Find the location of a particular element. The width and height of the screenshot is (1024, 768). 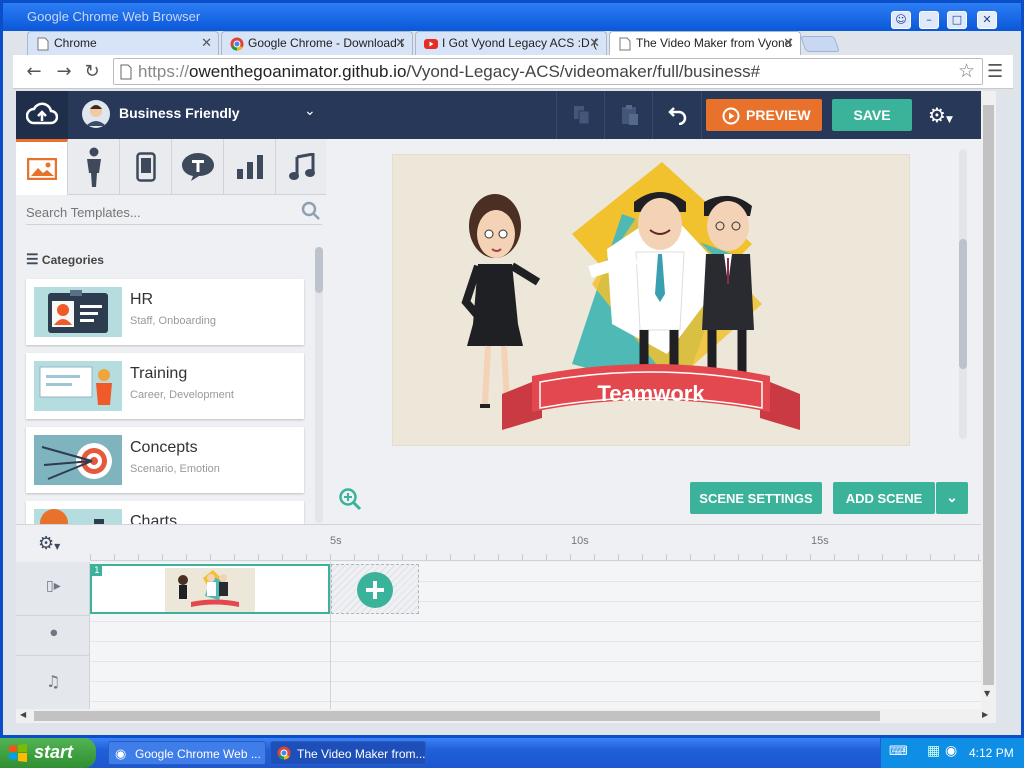

tab-characters is located at coordinates (94, 167).